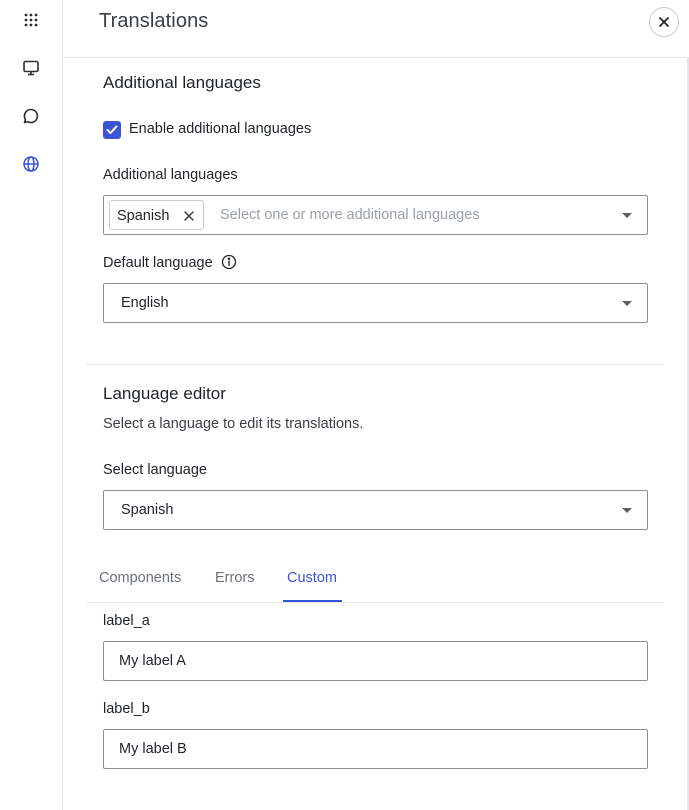 The width and height of the screenshot is (689, 810). I want to click on tab-custom: Custom, so click(312, 578).